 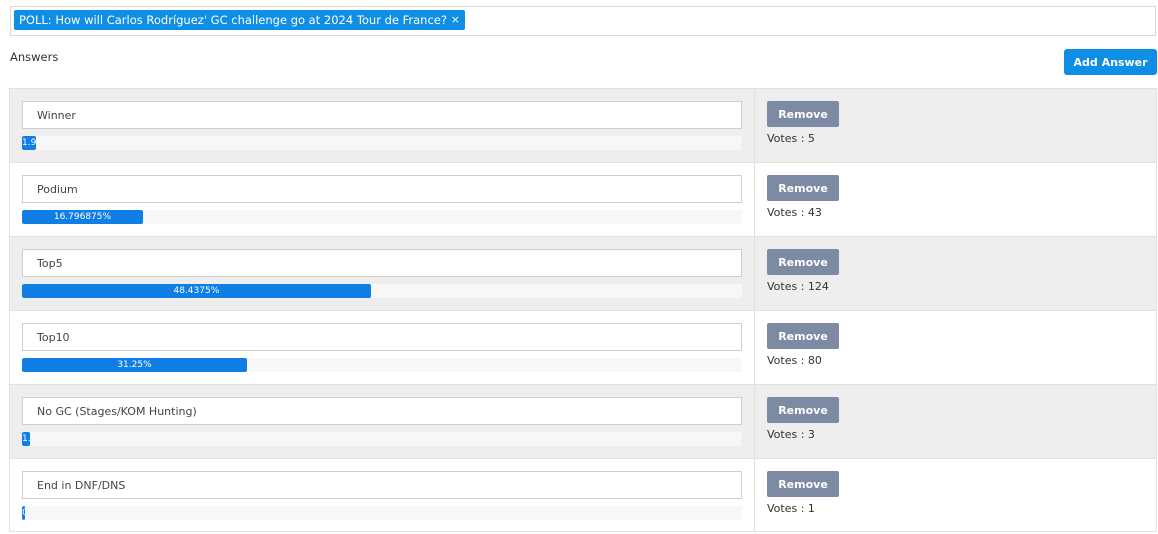 What do you see at coordinates (794, 212) in the screenshot?
I see `votes-count: Votes : 43` at bounding box center [794, 212].